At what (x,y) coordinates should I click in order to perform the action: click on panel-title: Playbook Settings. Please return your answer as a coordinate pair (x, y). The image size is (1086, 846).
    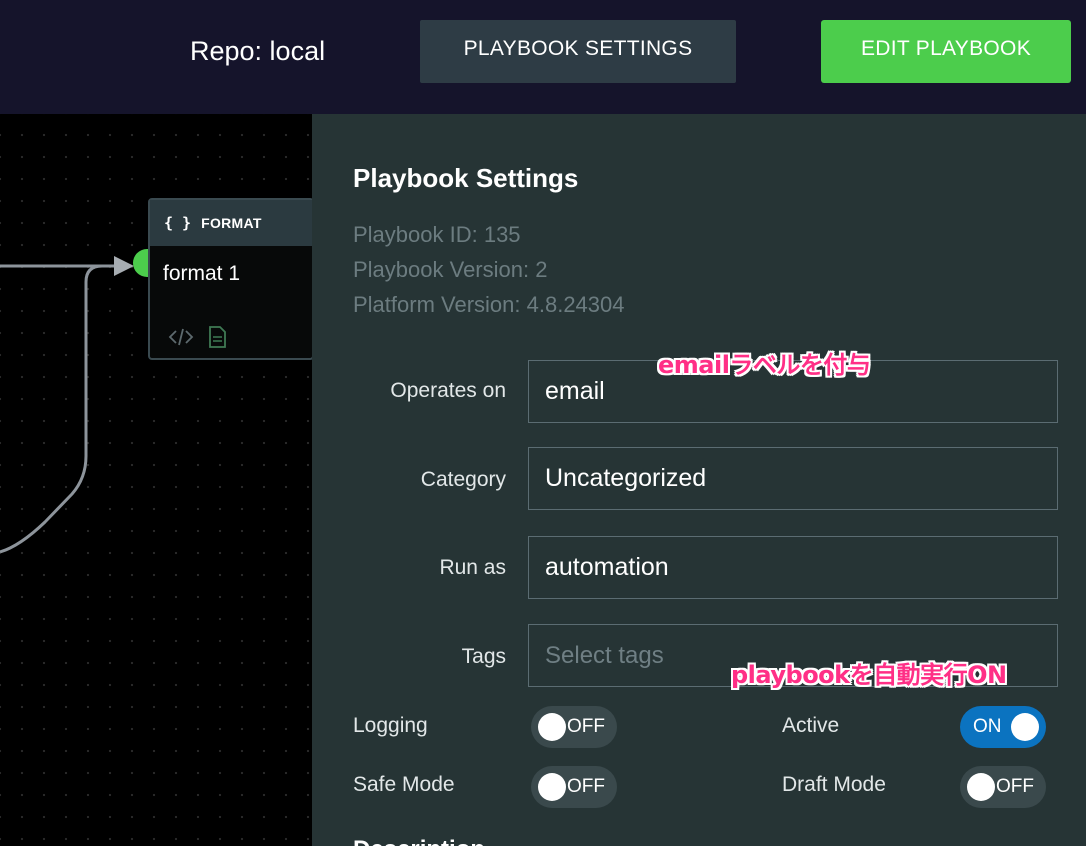
    Looking at the image, I should click on (466, 178).